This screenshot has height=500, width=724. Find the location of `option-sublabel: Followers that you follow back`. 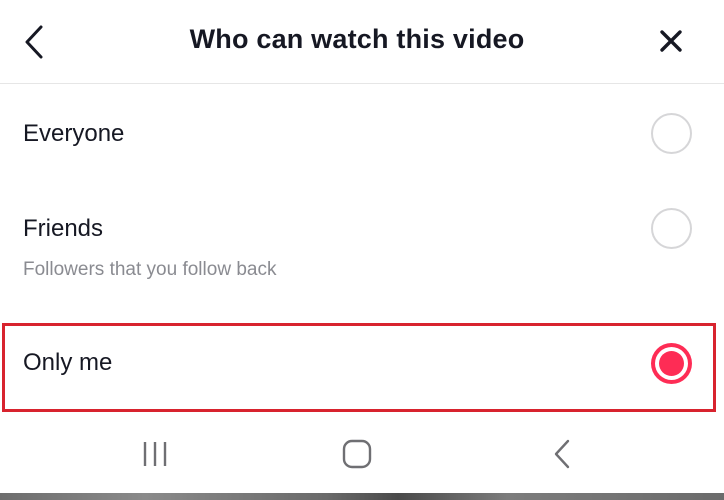

option-sublabel: Followers that you follow back is located at coordinates (150, 269).